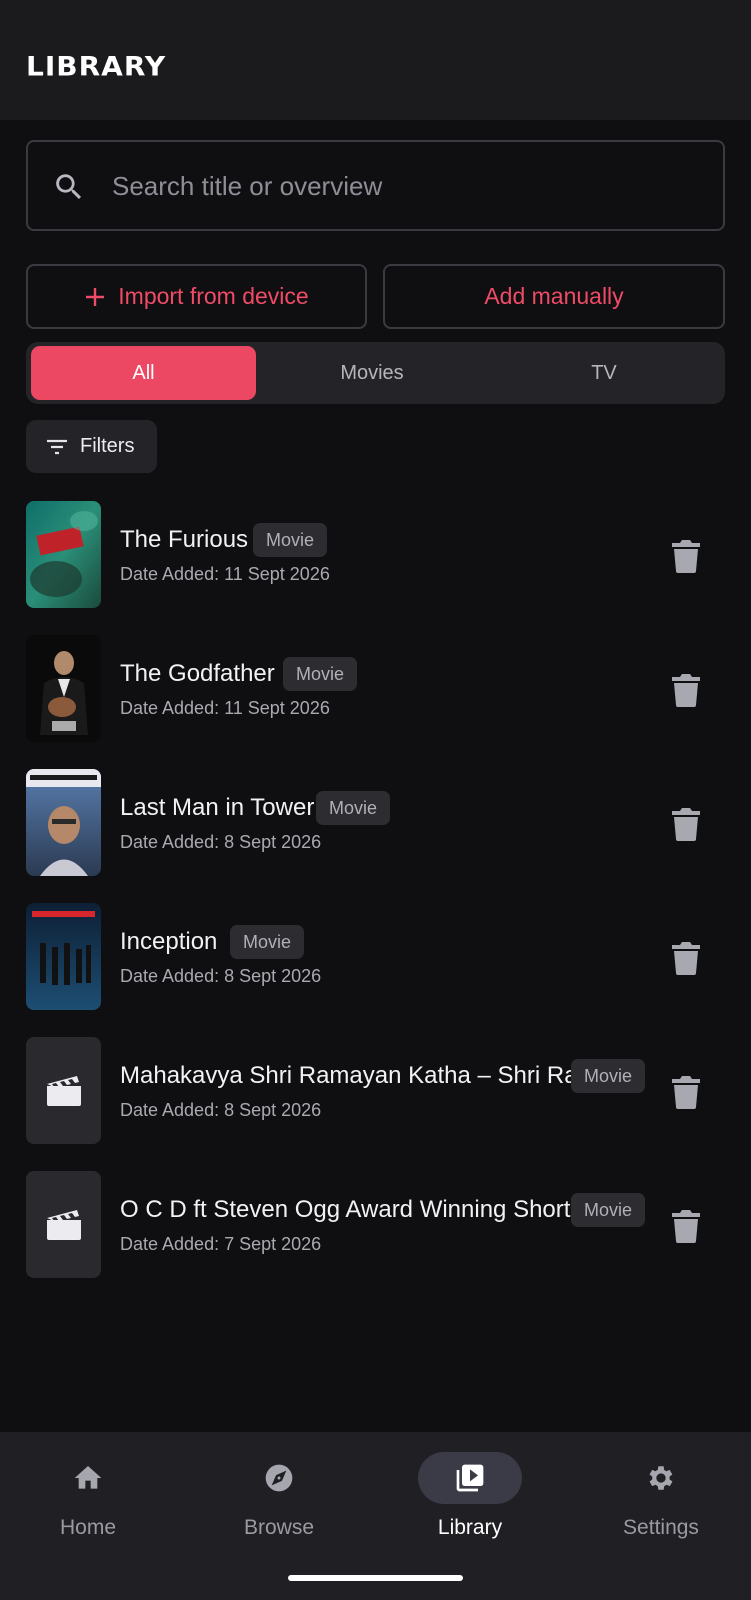 The image size is (751, 1600). I want to click on item-title: The Furious, so click(184, 539).